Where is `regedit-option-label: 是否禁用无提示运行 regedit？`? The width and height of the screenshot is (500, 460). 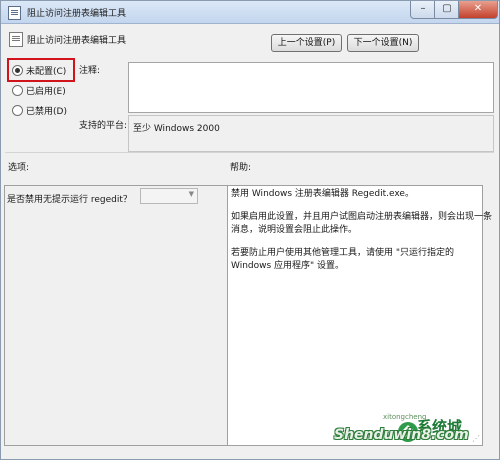
regedit-option-label: 是否禁用无提示运行 regedit？ is located at coordinates (69, 200).